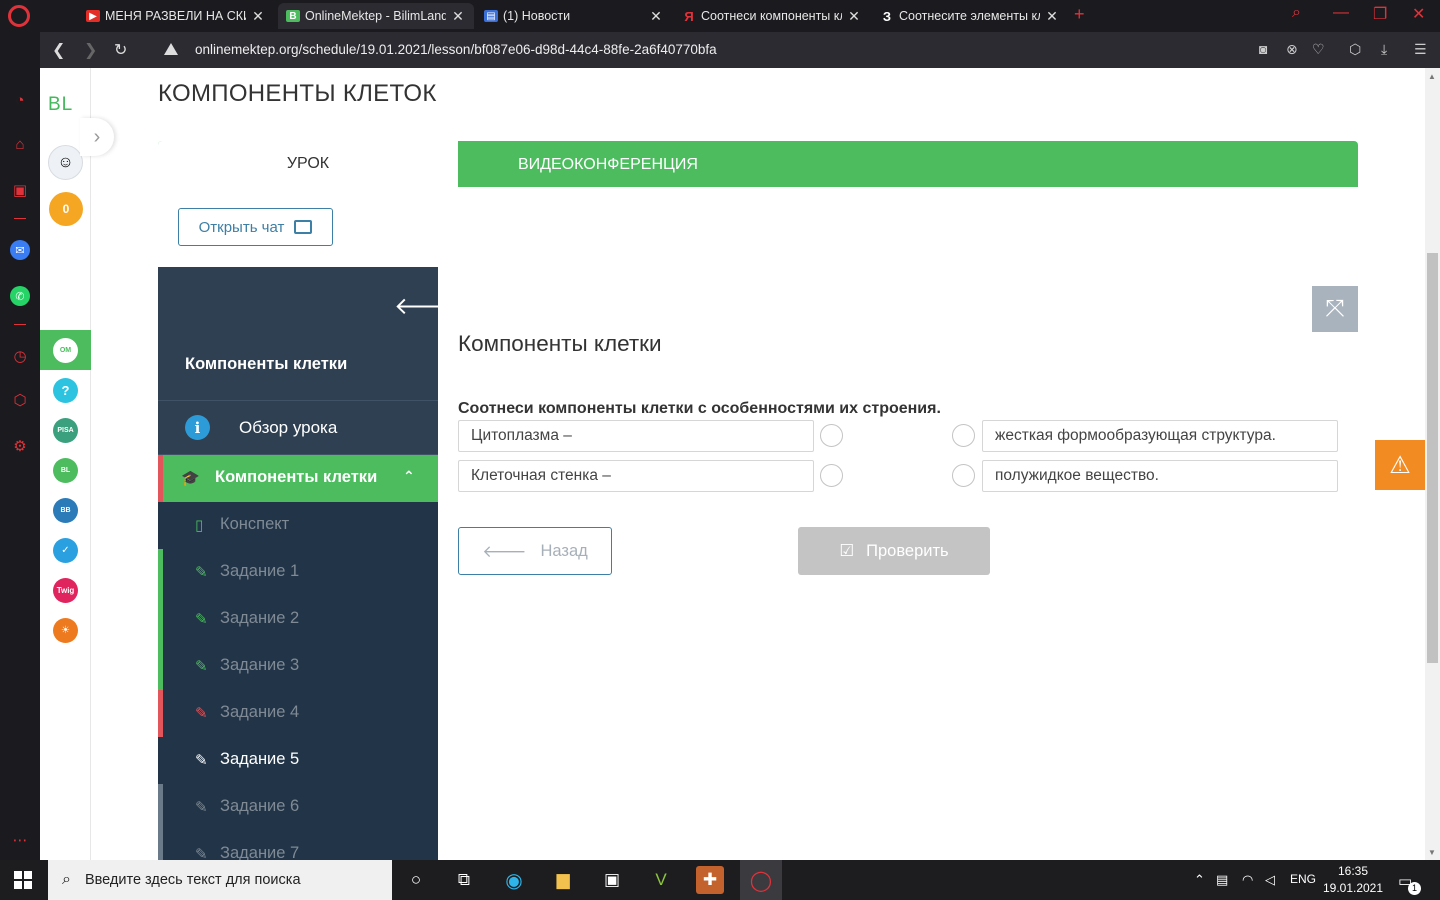 Image resolution: width=1440 pixels, height=900 pixels. Describe the element at coordinates (612, 880) in the screenshot. I see `store-icon: ▣` at that location.